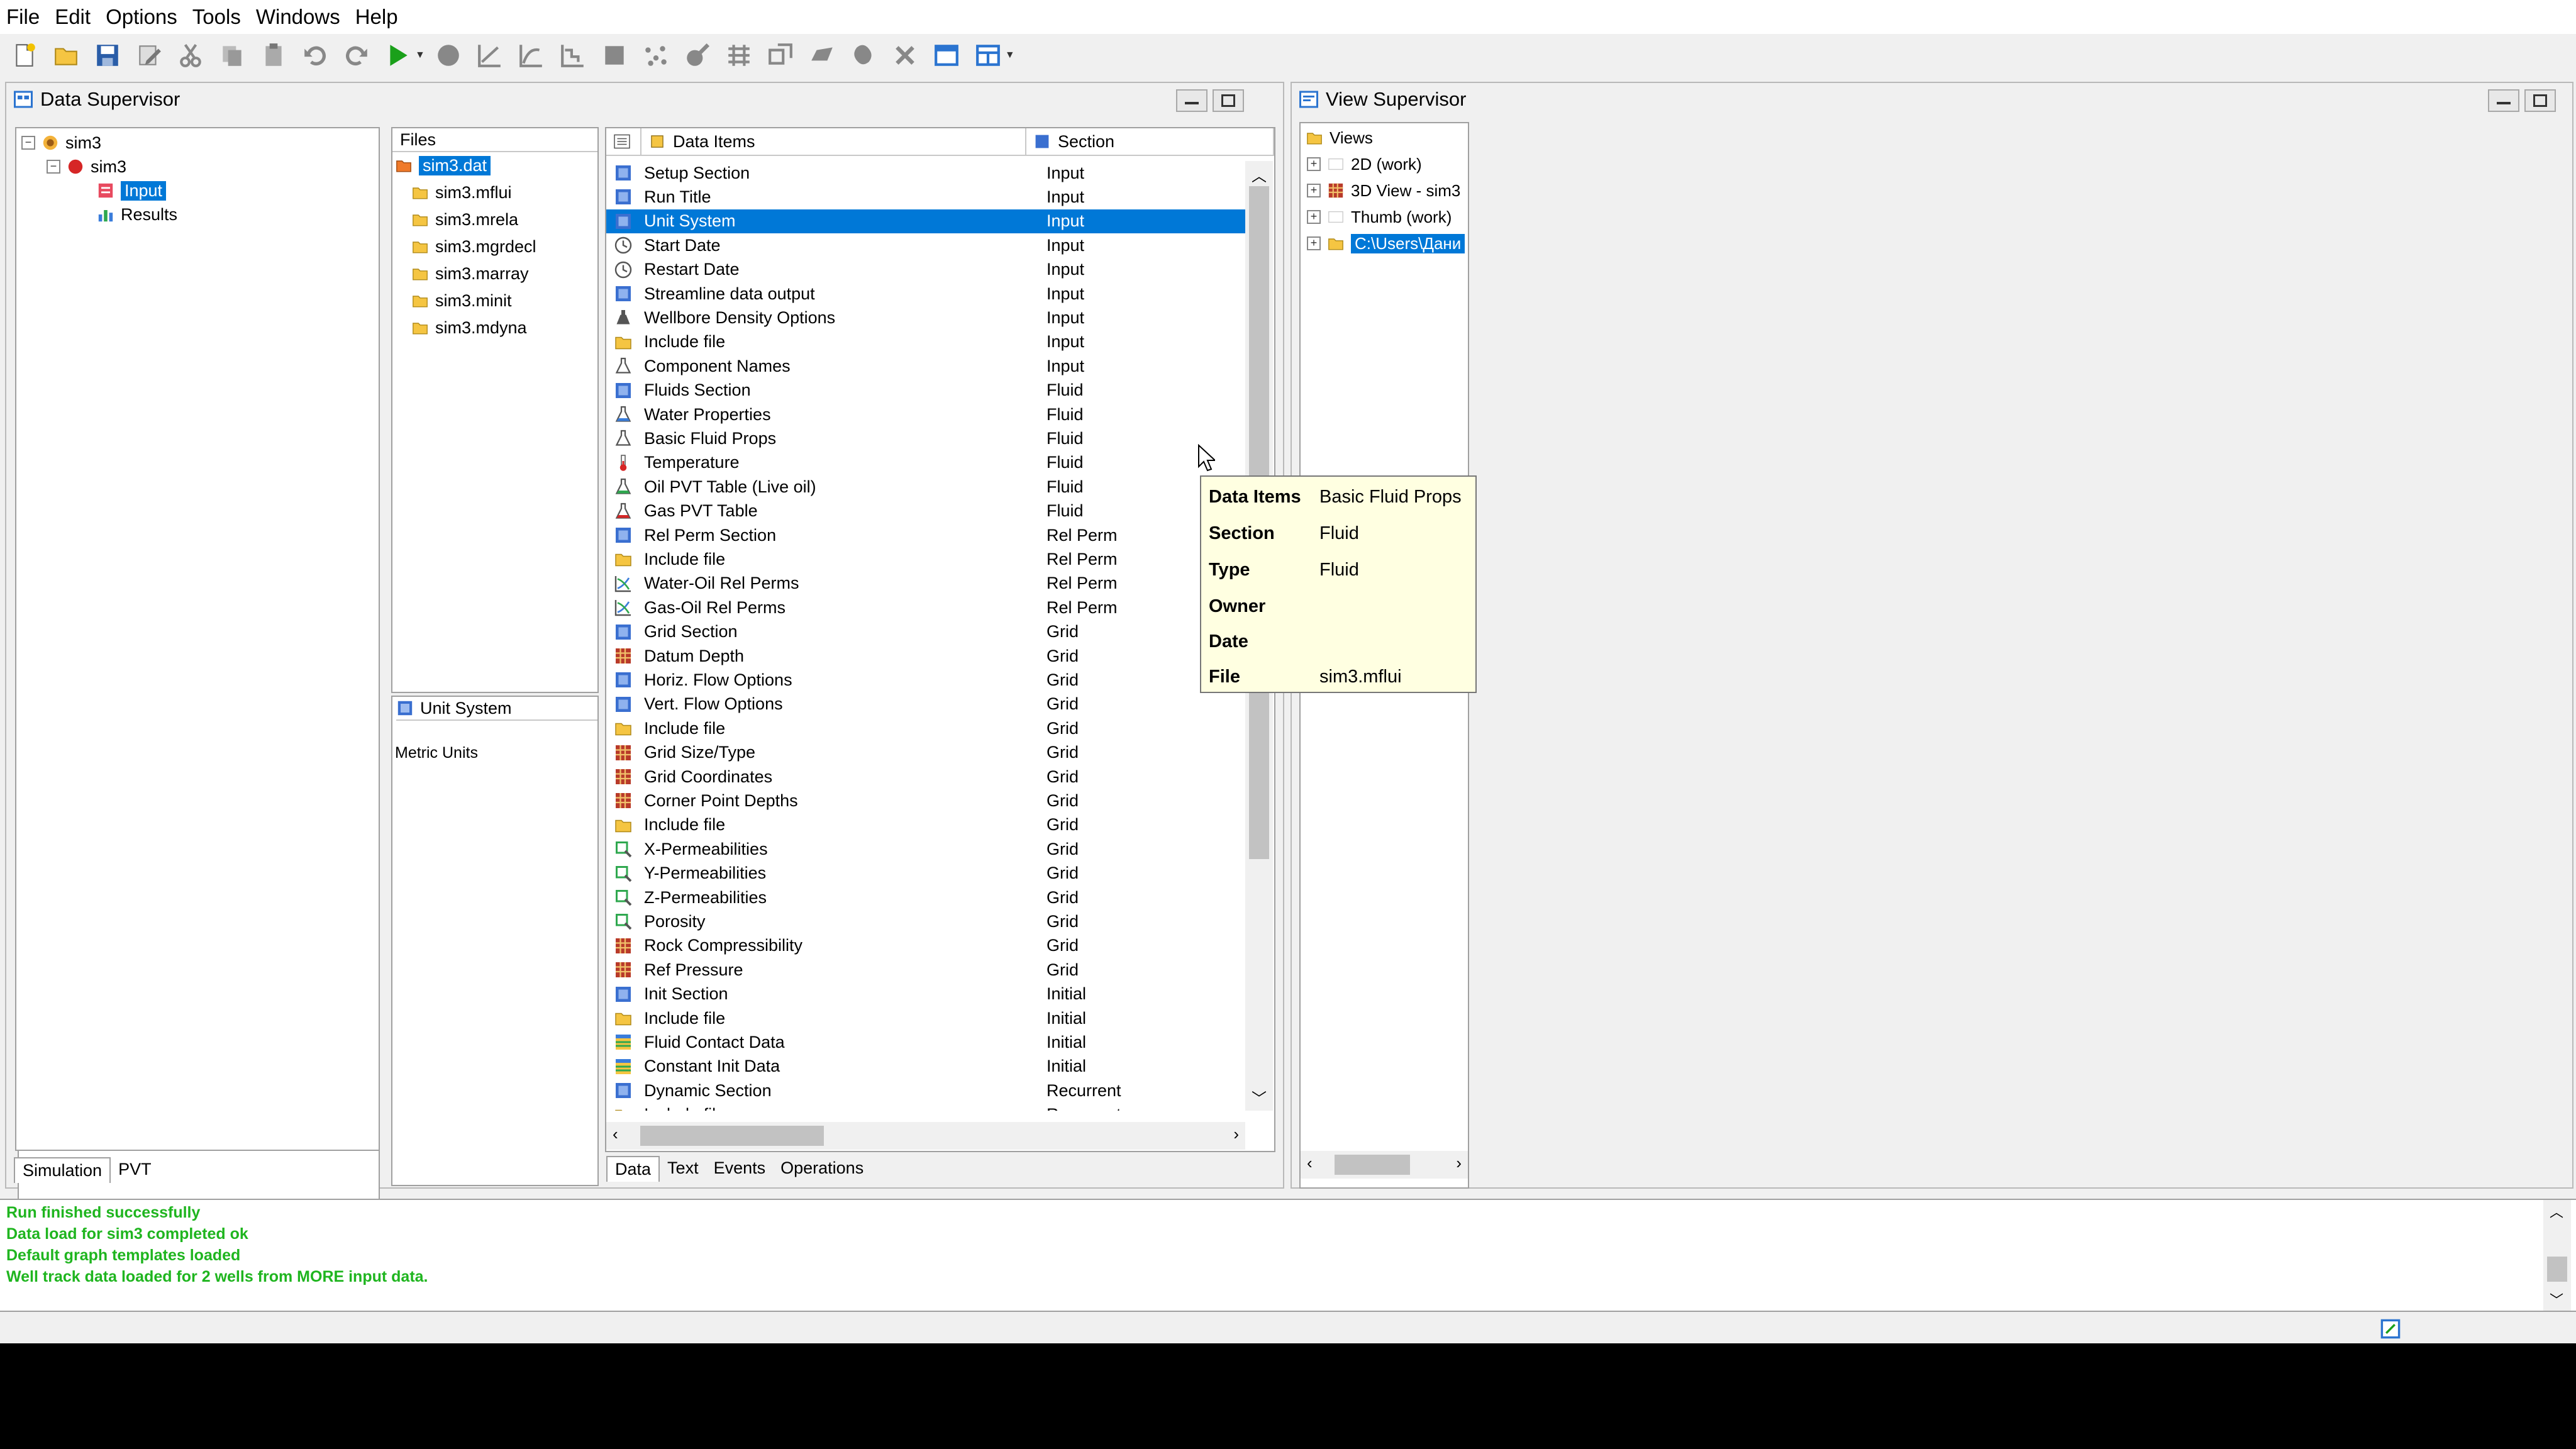 The image size is (2576, 1449). I want to click on grid-tool-button, so click(739, 55).